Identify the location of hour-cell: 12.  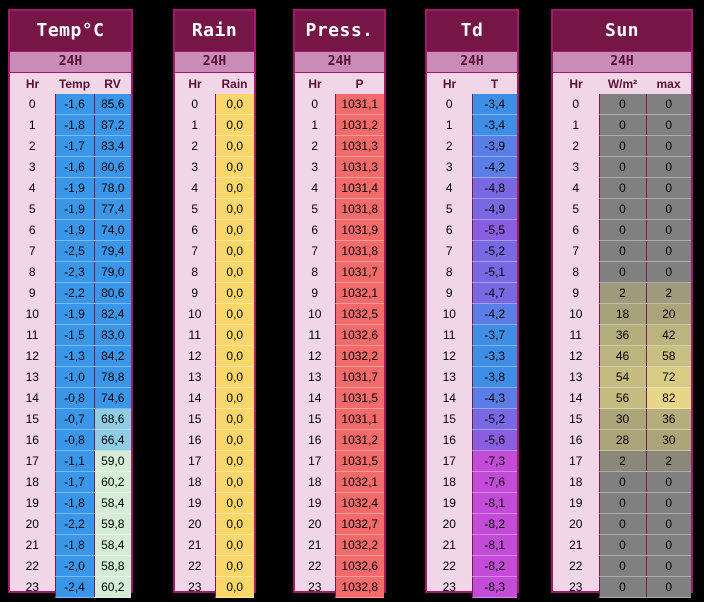
(195, 356).